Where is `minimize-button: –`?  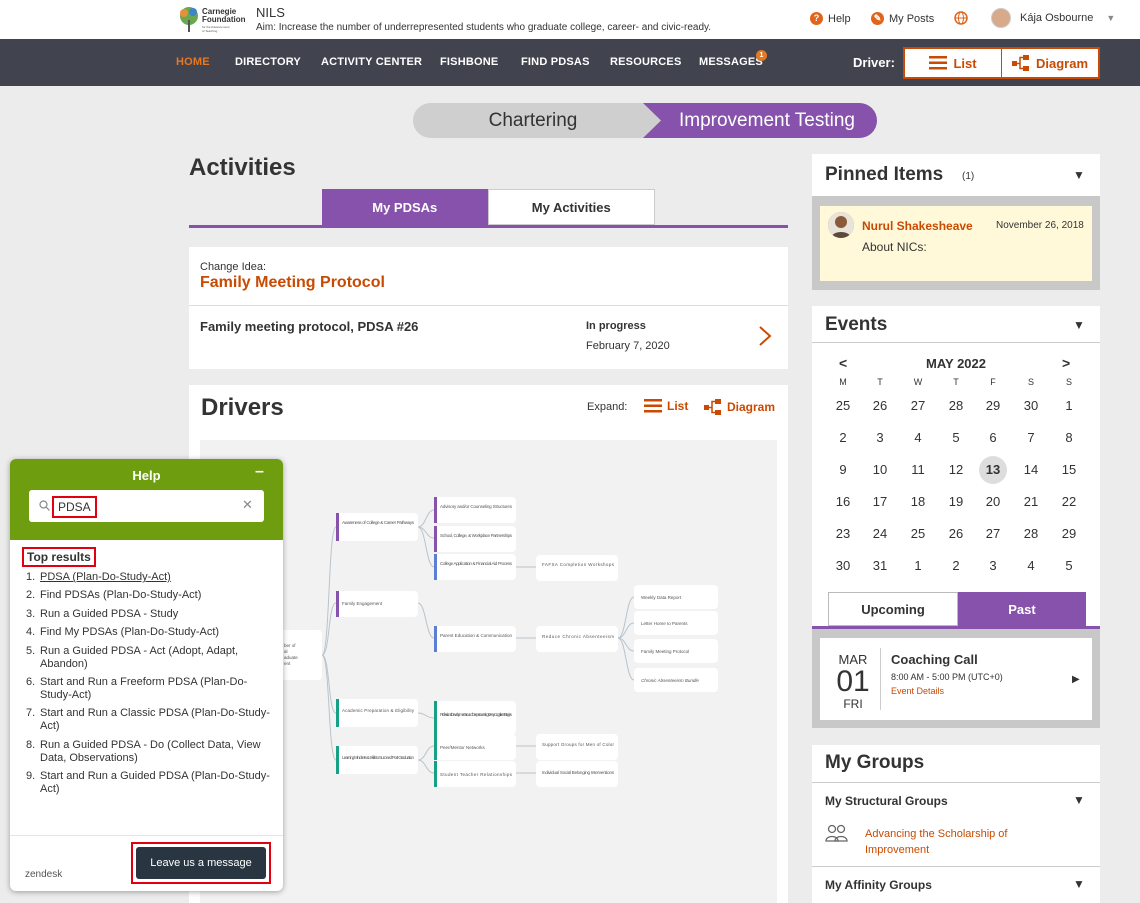 minimize-button: – is located at coordinates (259, 472).